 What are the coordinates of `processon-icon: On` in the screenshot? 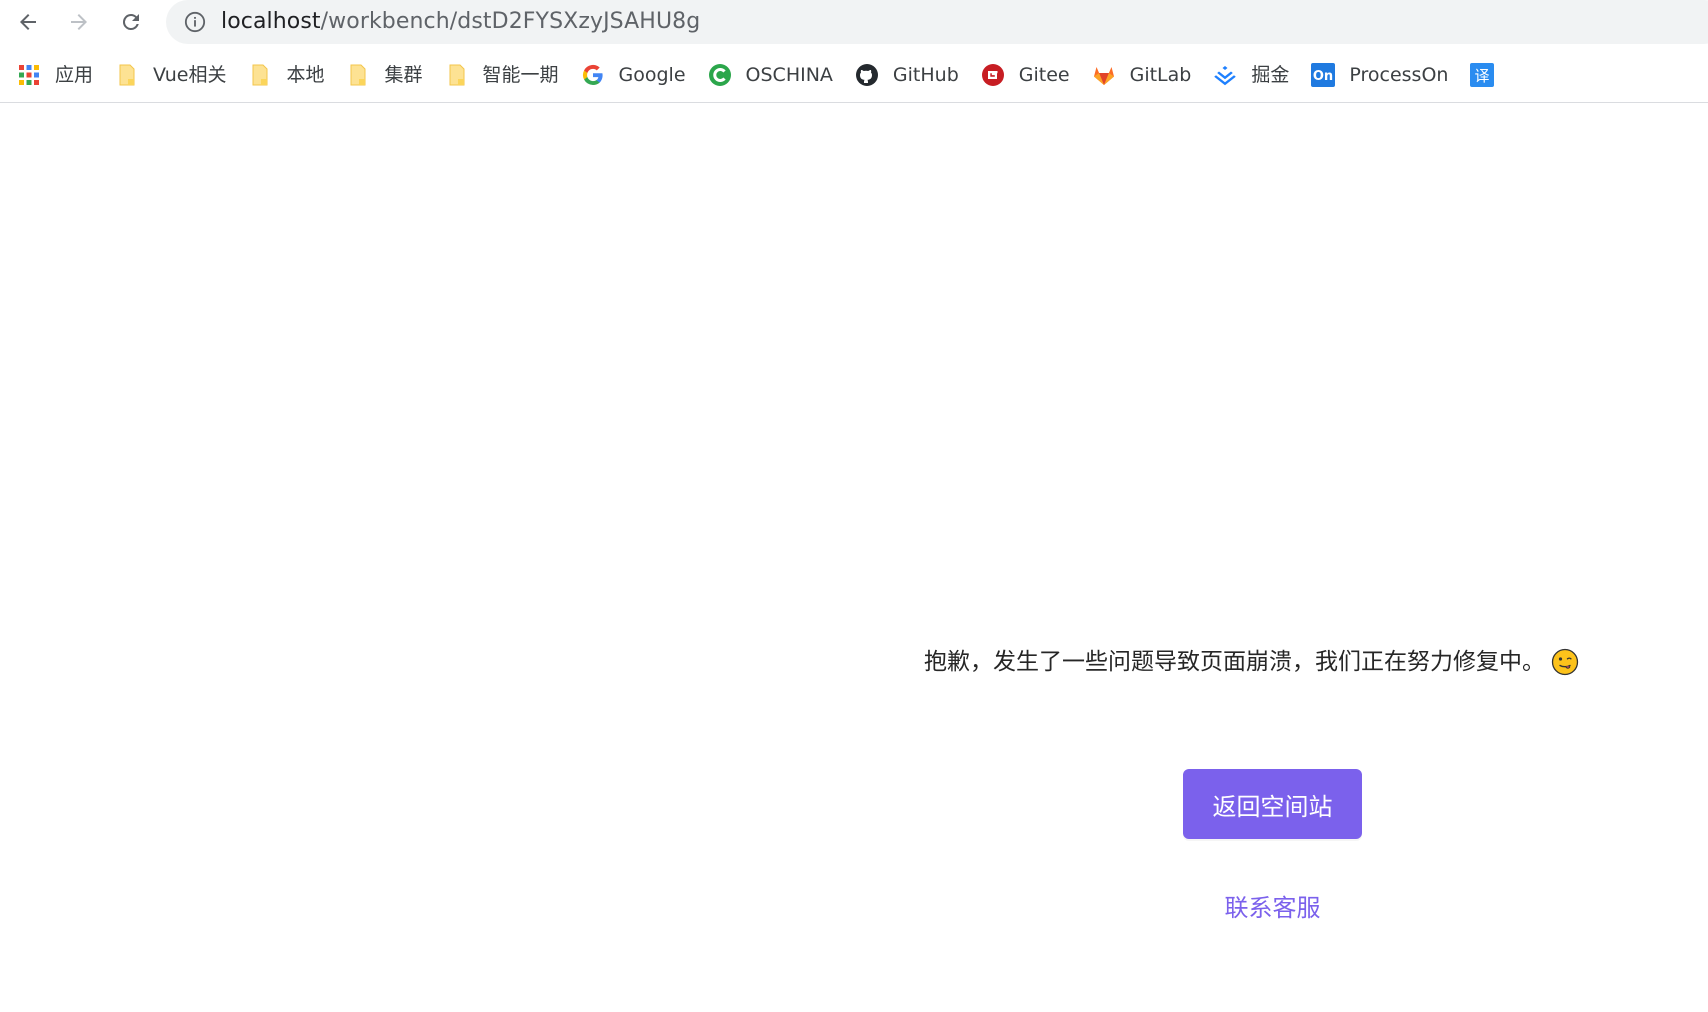 It's located at (1323, 75).